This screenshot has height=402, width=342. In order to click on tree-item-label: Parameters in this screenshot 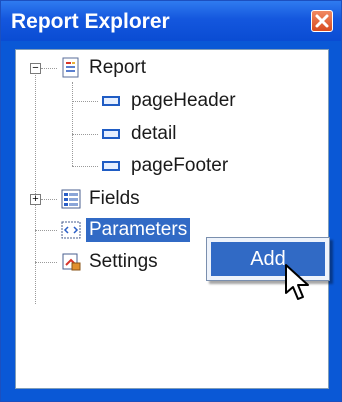, I will do `click(138, 230)`.